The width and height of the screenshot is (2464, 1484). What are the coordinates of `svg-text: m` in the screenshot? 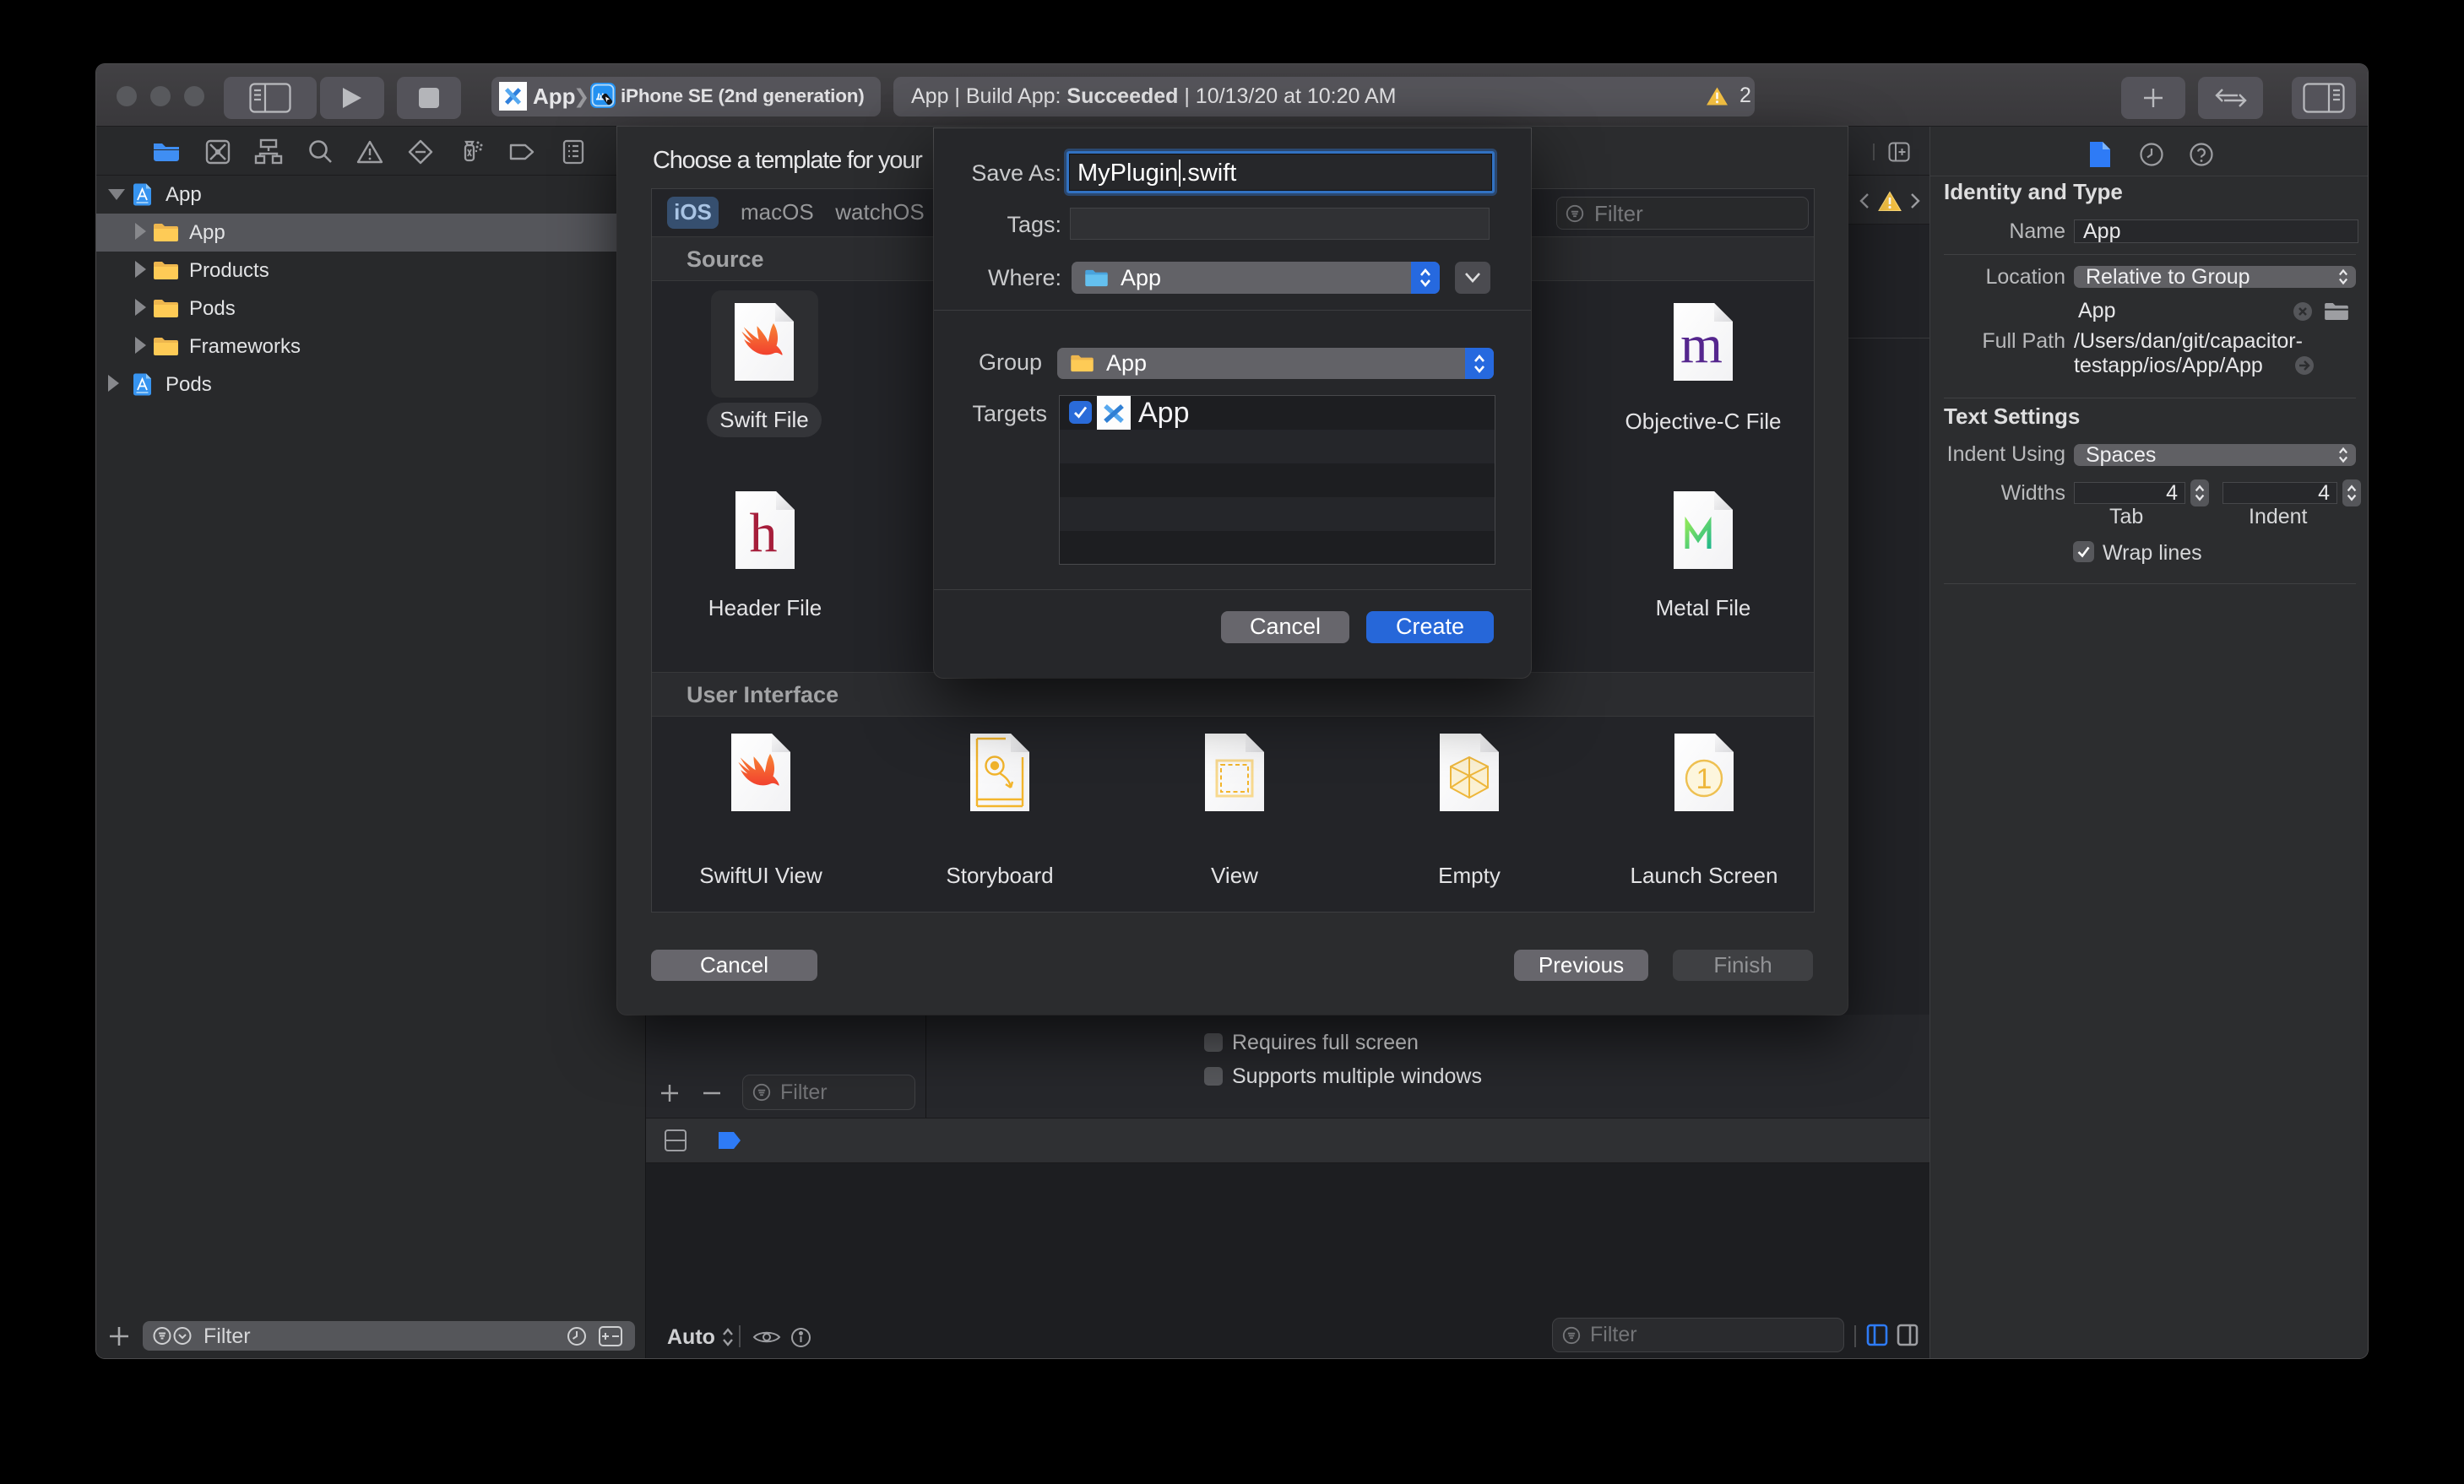 It's located at (1701, 344).